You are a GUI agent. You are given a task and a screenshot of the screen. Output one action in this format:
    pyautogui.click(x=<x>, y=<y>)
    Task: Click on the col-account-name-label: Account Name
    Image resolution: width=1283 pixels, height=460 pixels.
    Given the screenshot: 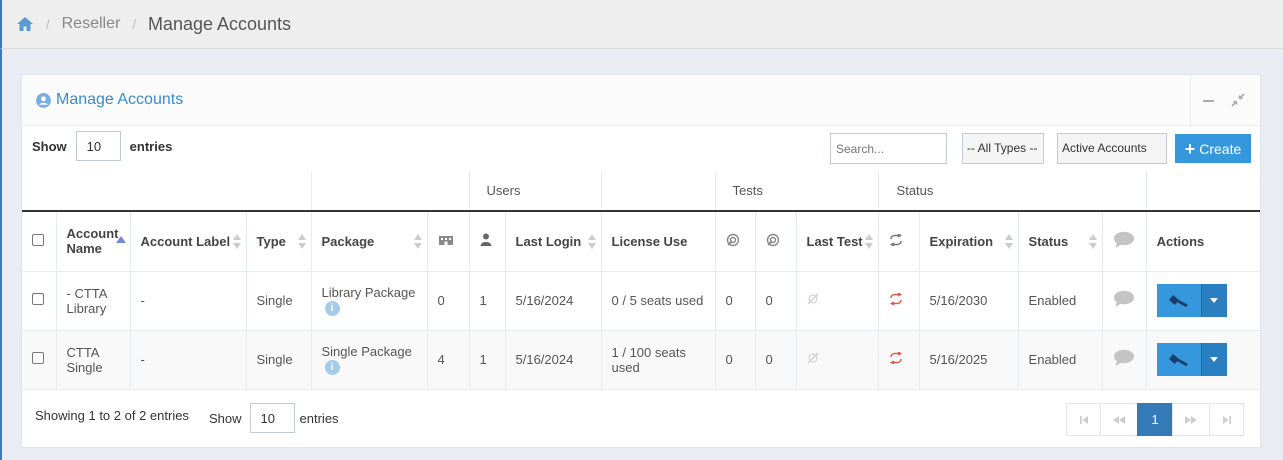 What is the action you would take?
    pyautogui.click(x=92, y=241)
    